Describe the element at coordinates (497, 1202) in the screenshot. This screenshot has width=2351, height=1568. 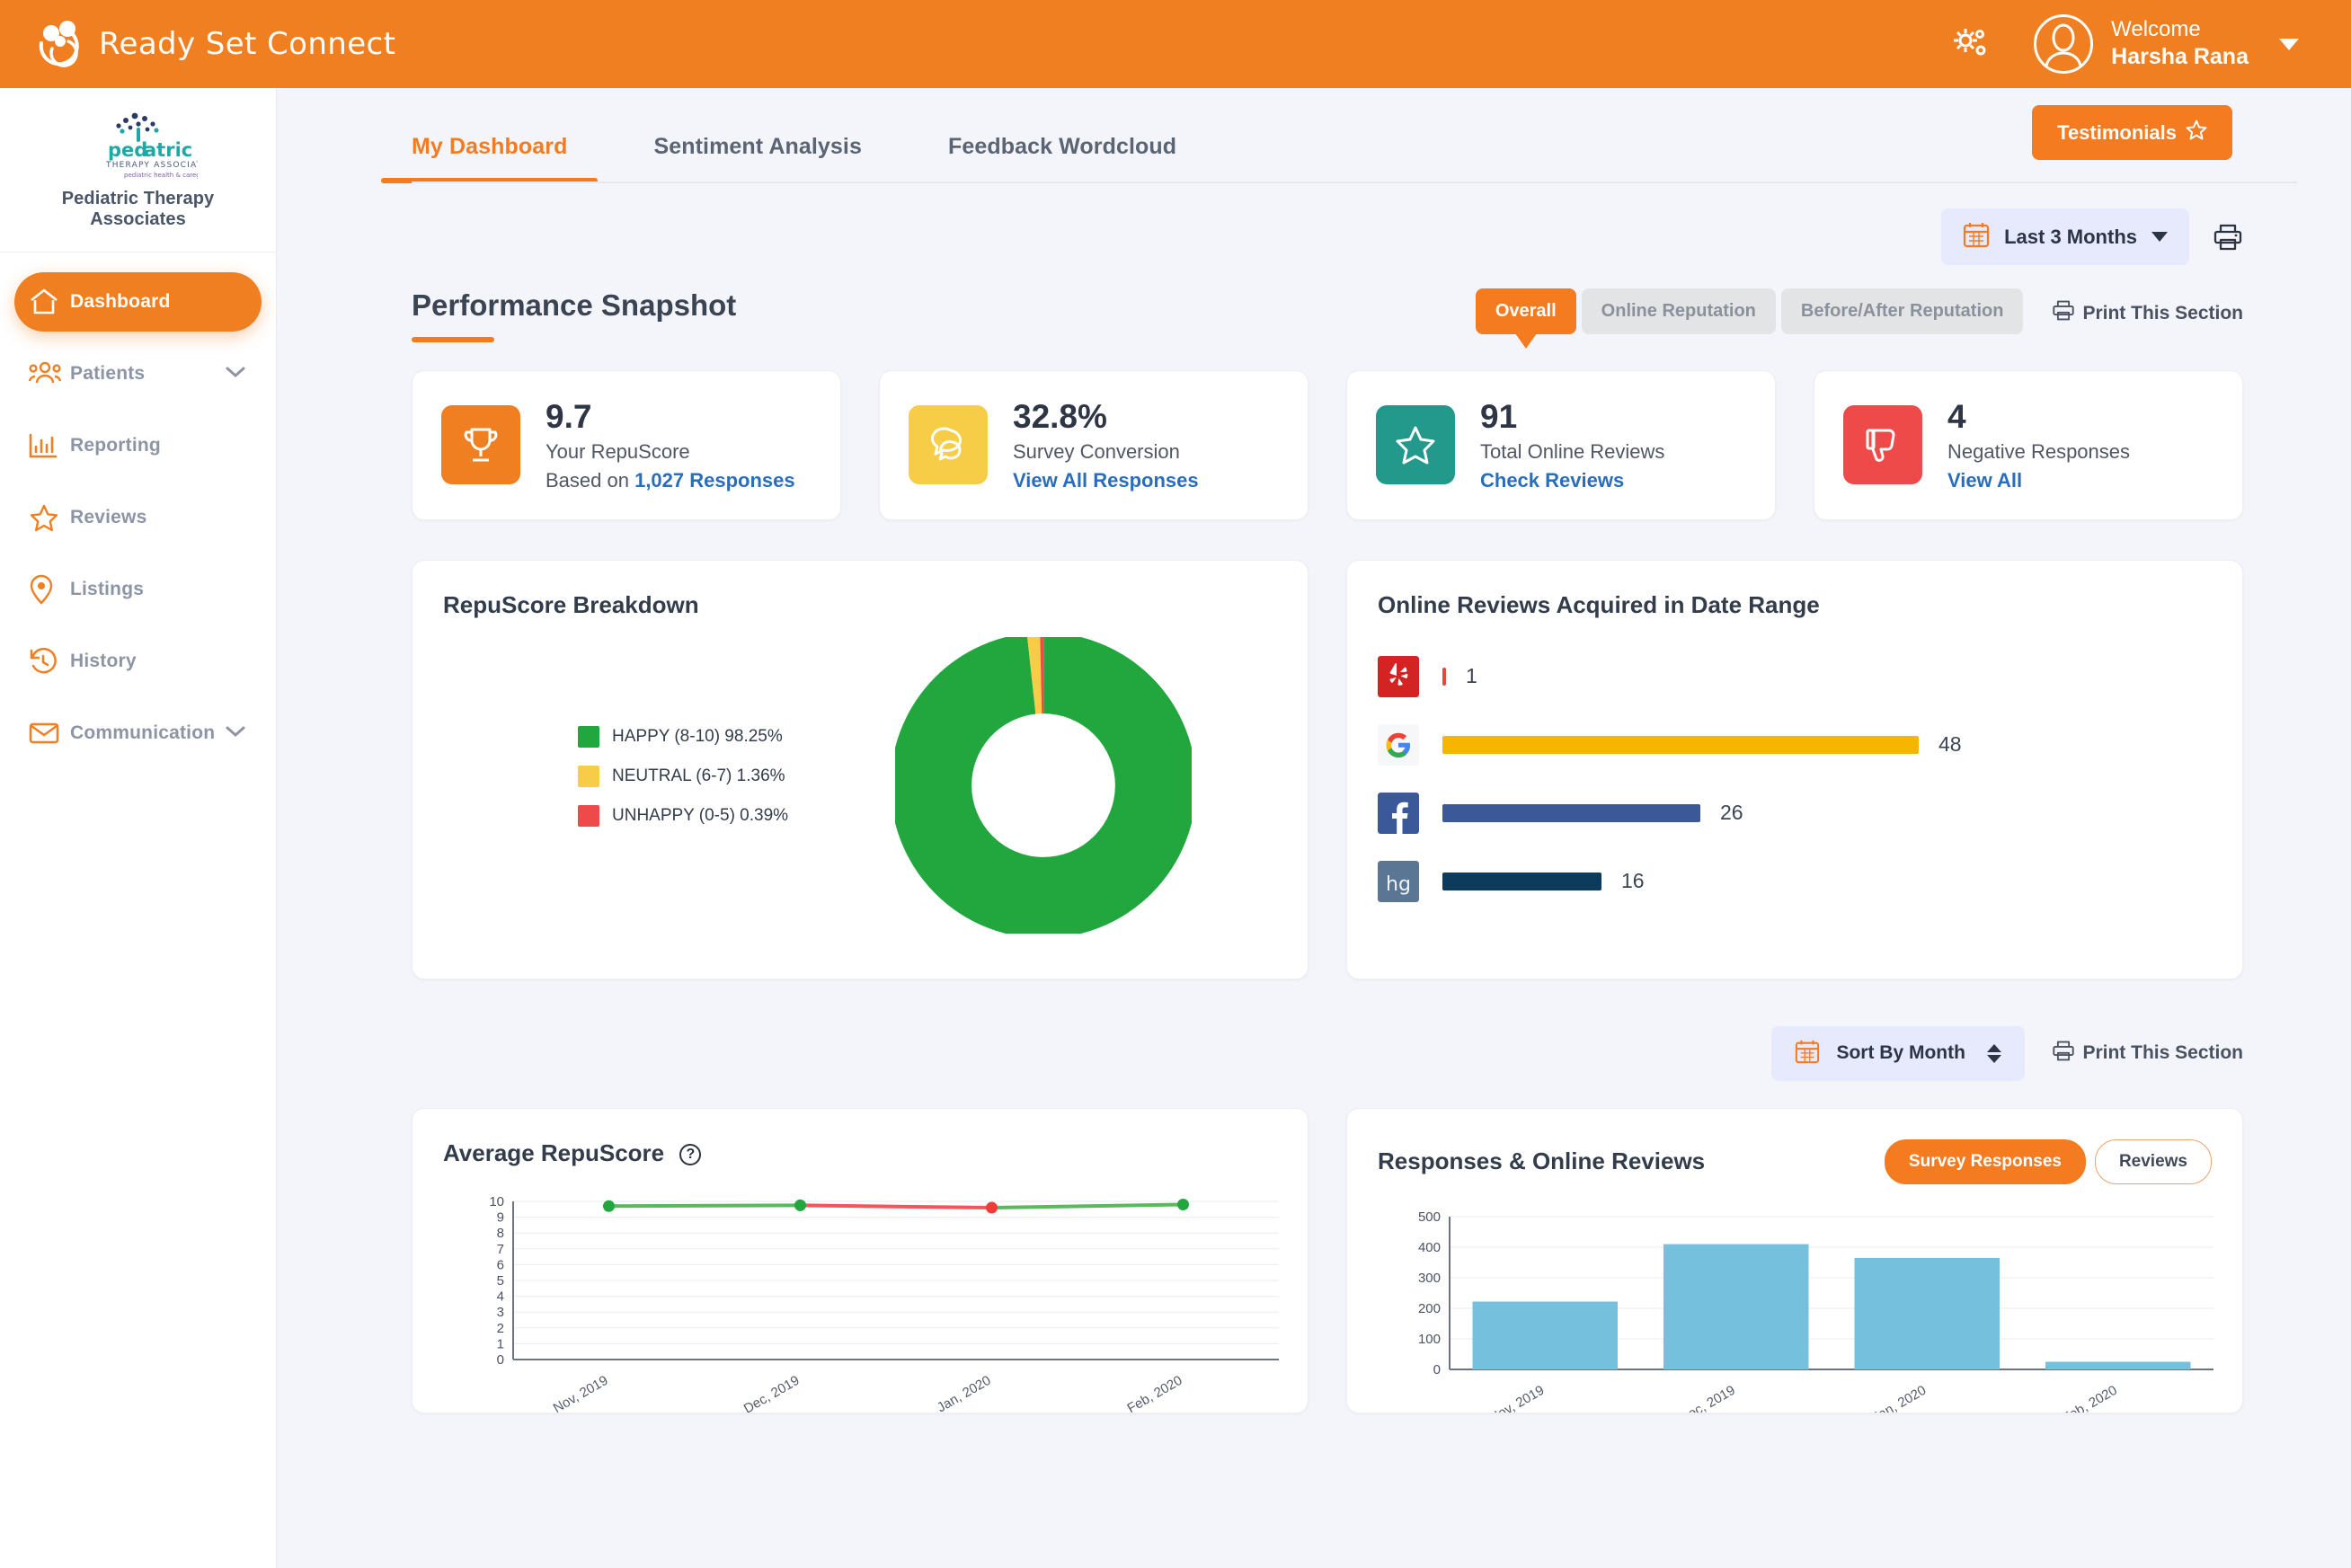
I see `svg-text: 10` at that location.